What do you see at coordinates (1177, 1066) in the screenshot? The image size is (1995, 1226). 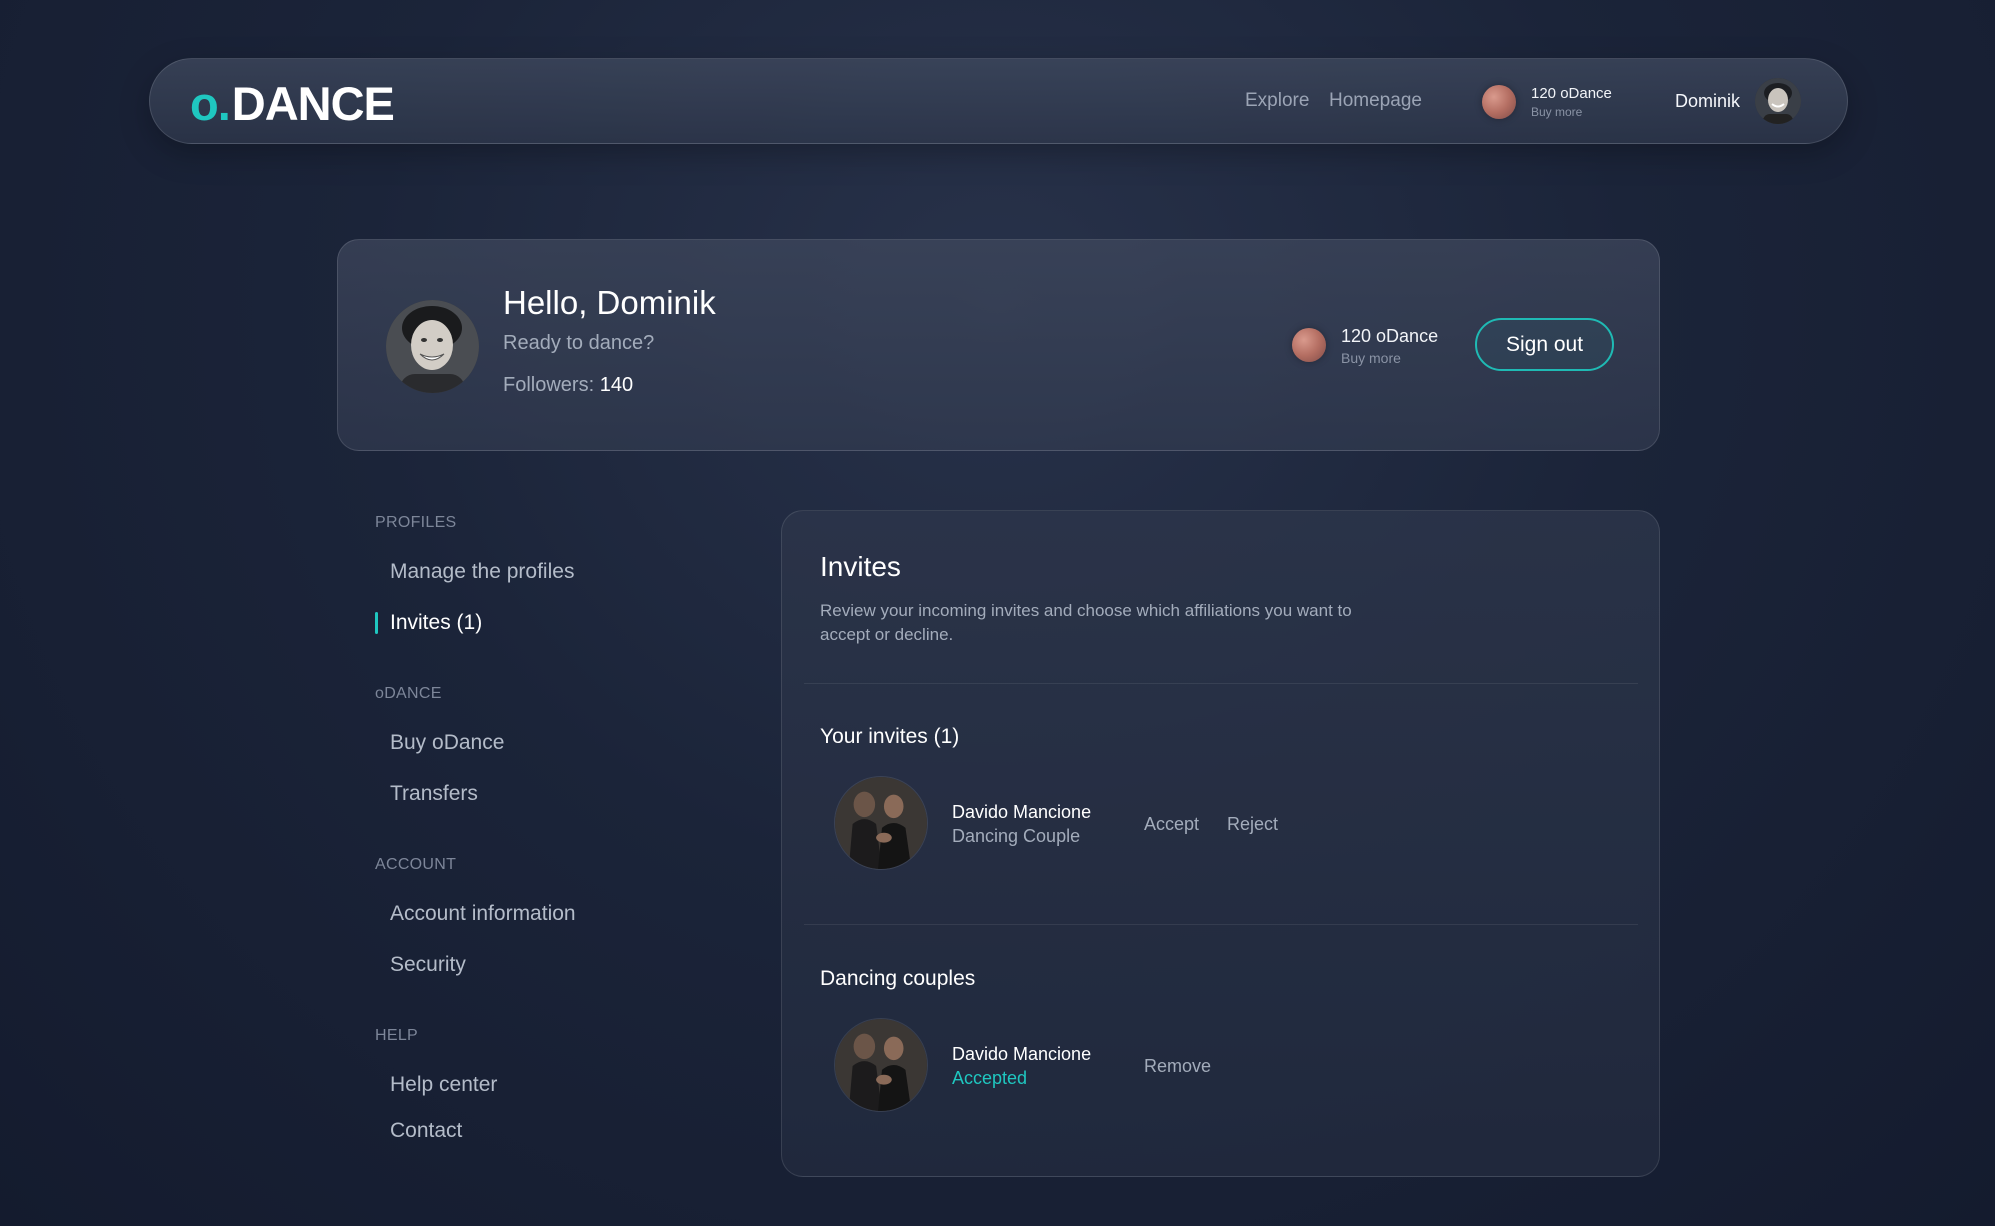 I see `remove-couple-button: Remove` at bounding box center [1177, 1066].